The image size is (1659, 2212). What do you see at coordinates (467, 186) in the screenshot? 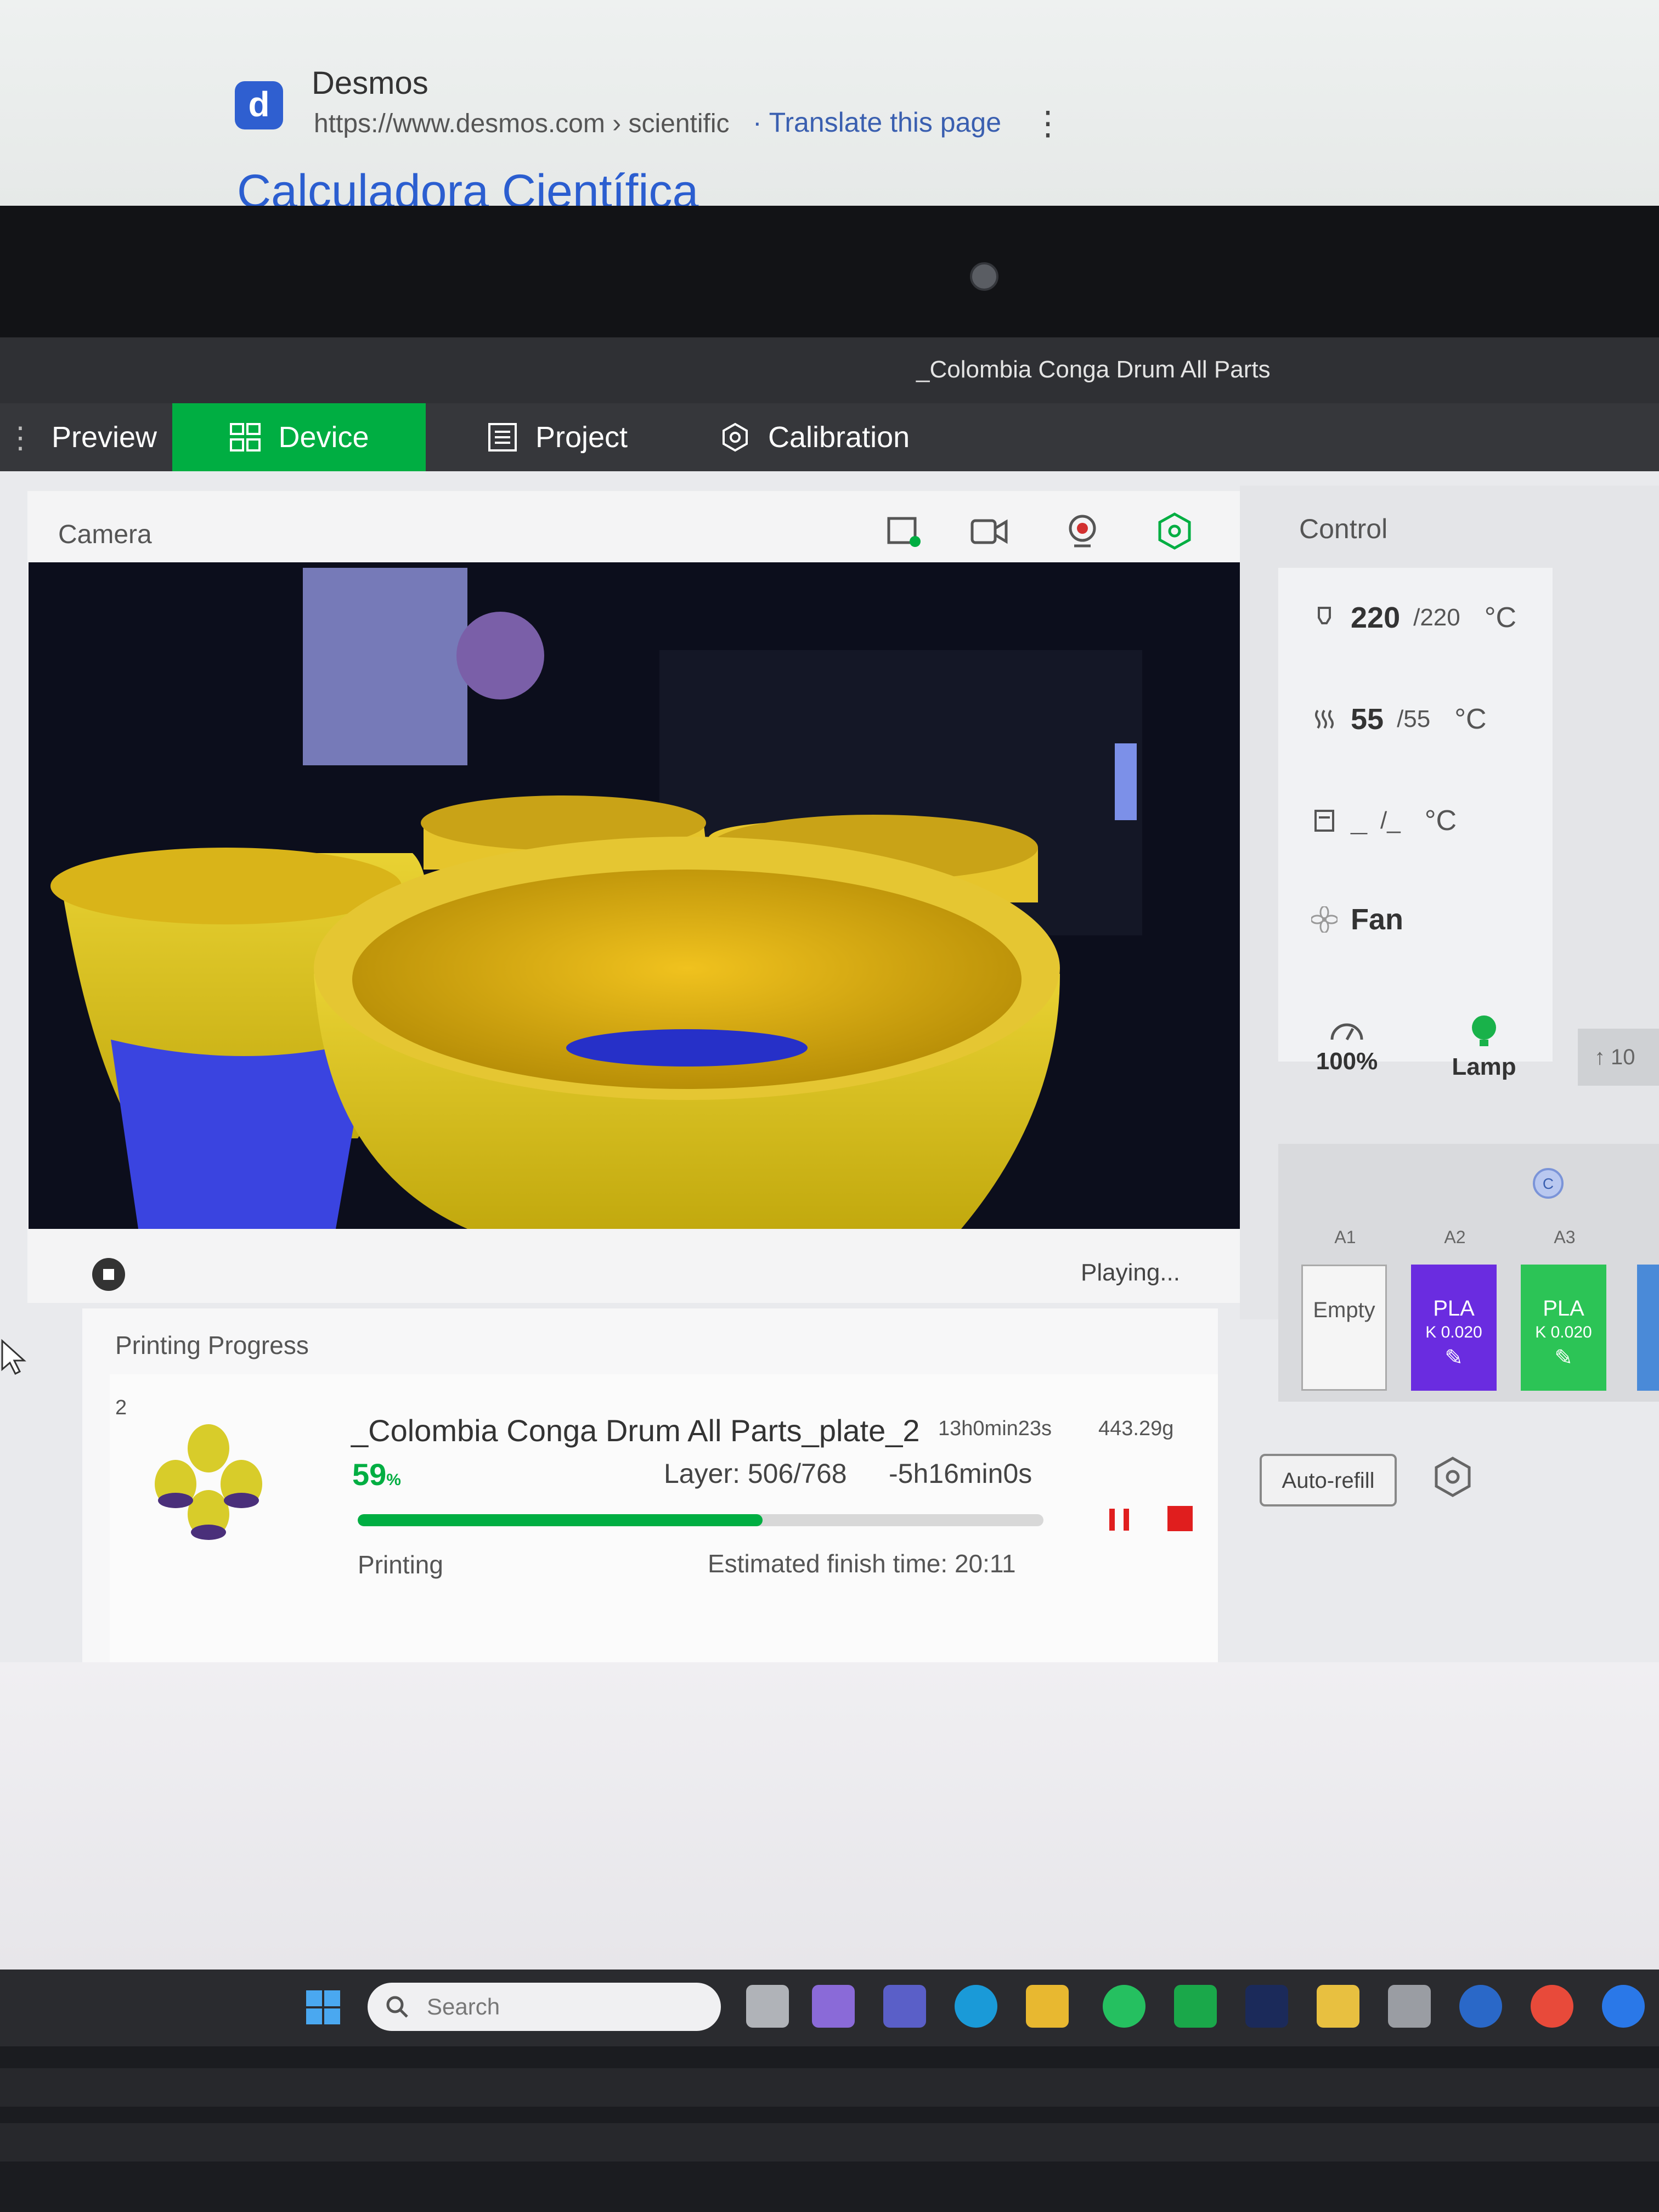
I see `result-title-link: Calculadora Científica` at bounding box center [467, 186].